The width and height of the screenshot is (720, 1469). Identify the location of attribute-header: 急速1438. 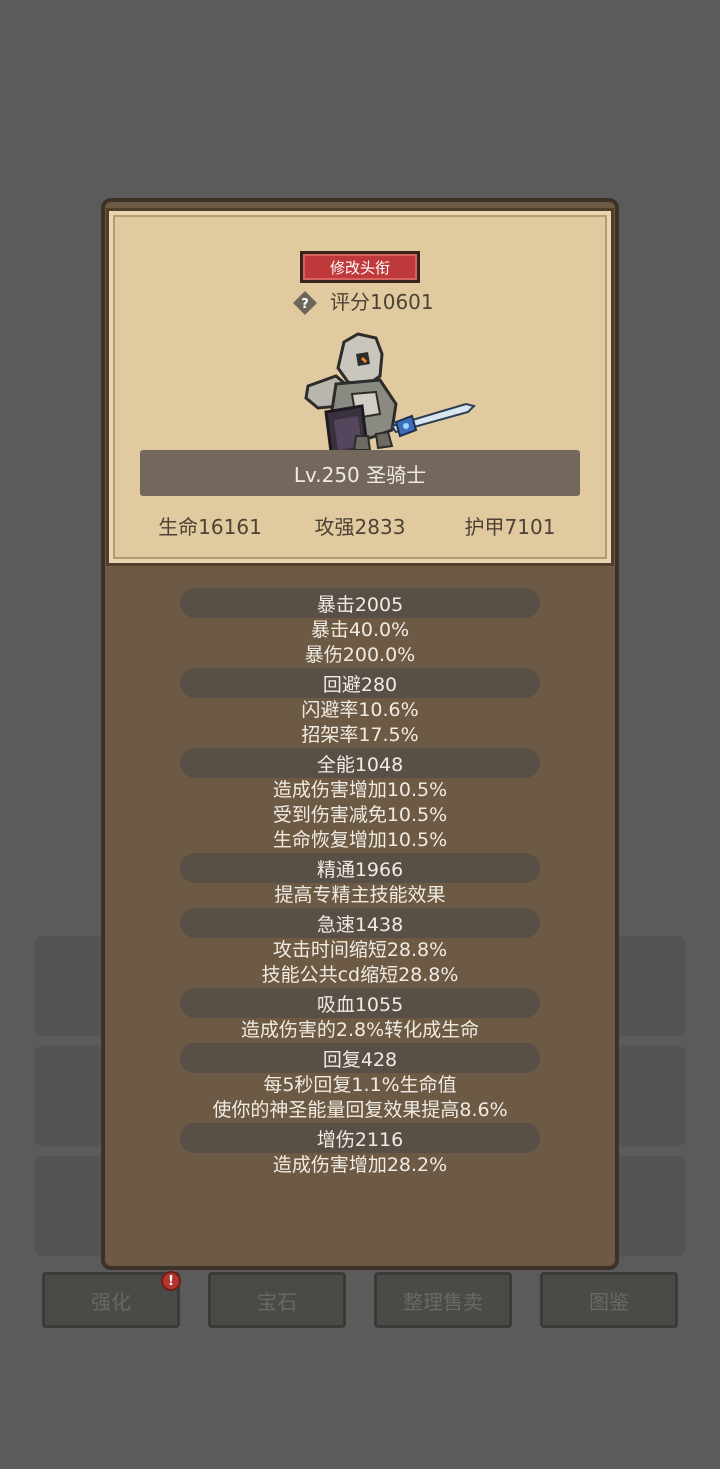
(360, 923).